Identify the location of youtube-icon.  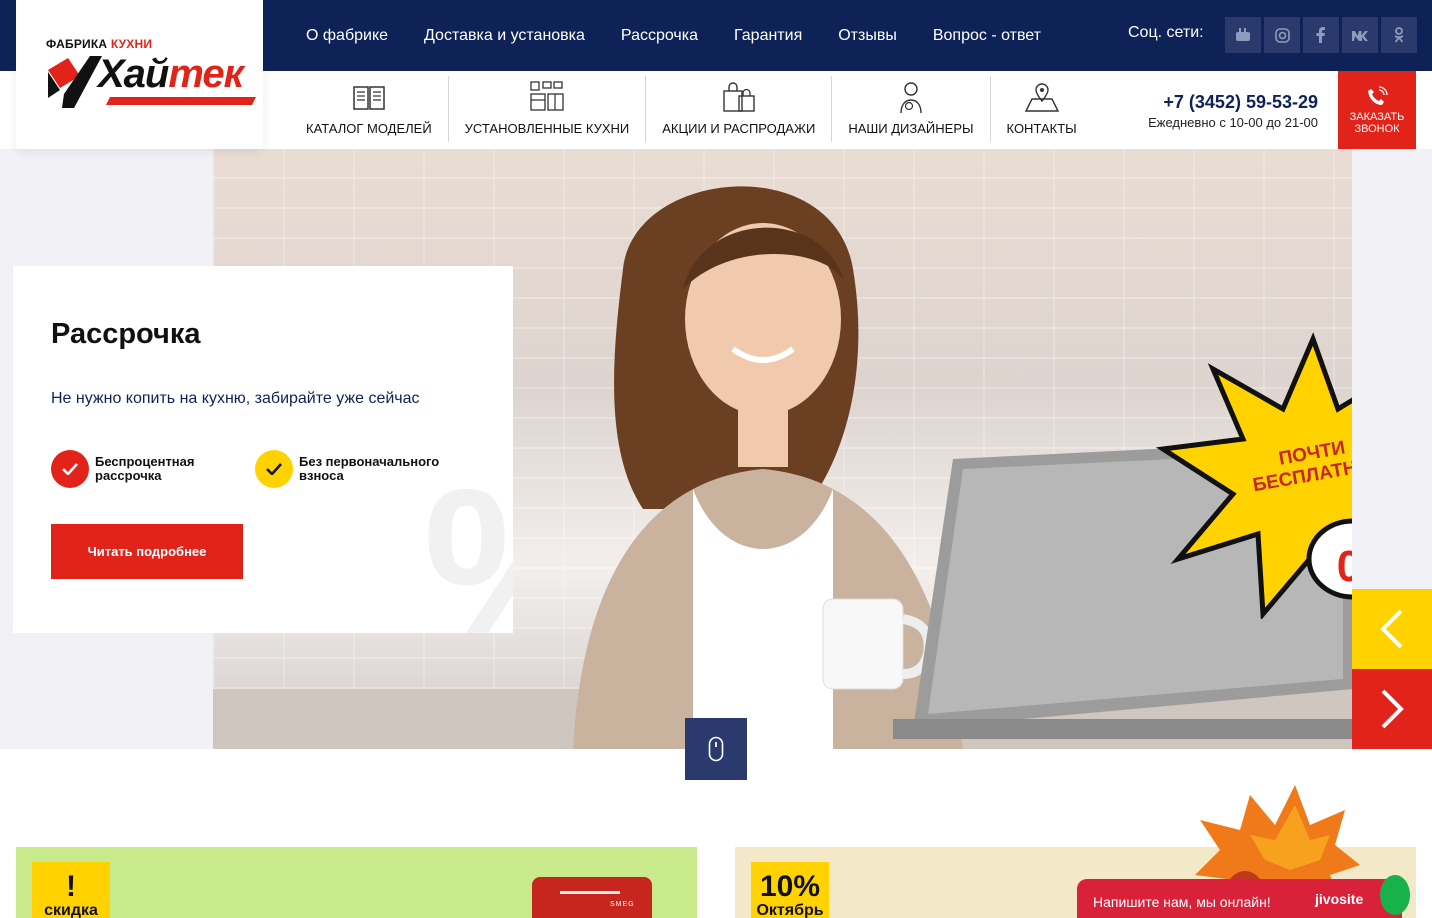
(1243, 35).